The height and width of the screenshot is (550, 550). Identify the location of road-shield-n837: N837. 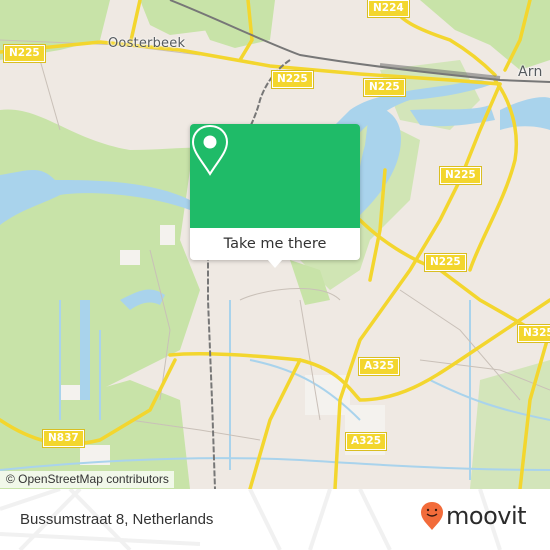
(63, 438).